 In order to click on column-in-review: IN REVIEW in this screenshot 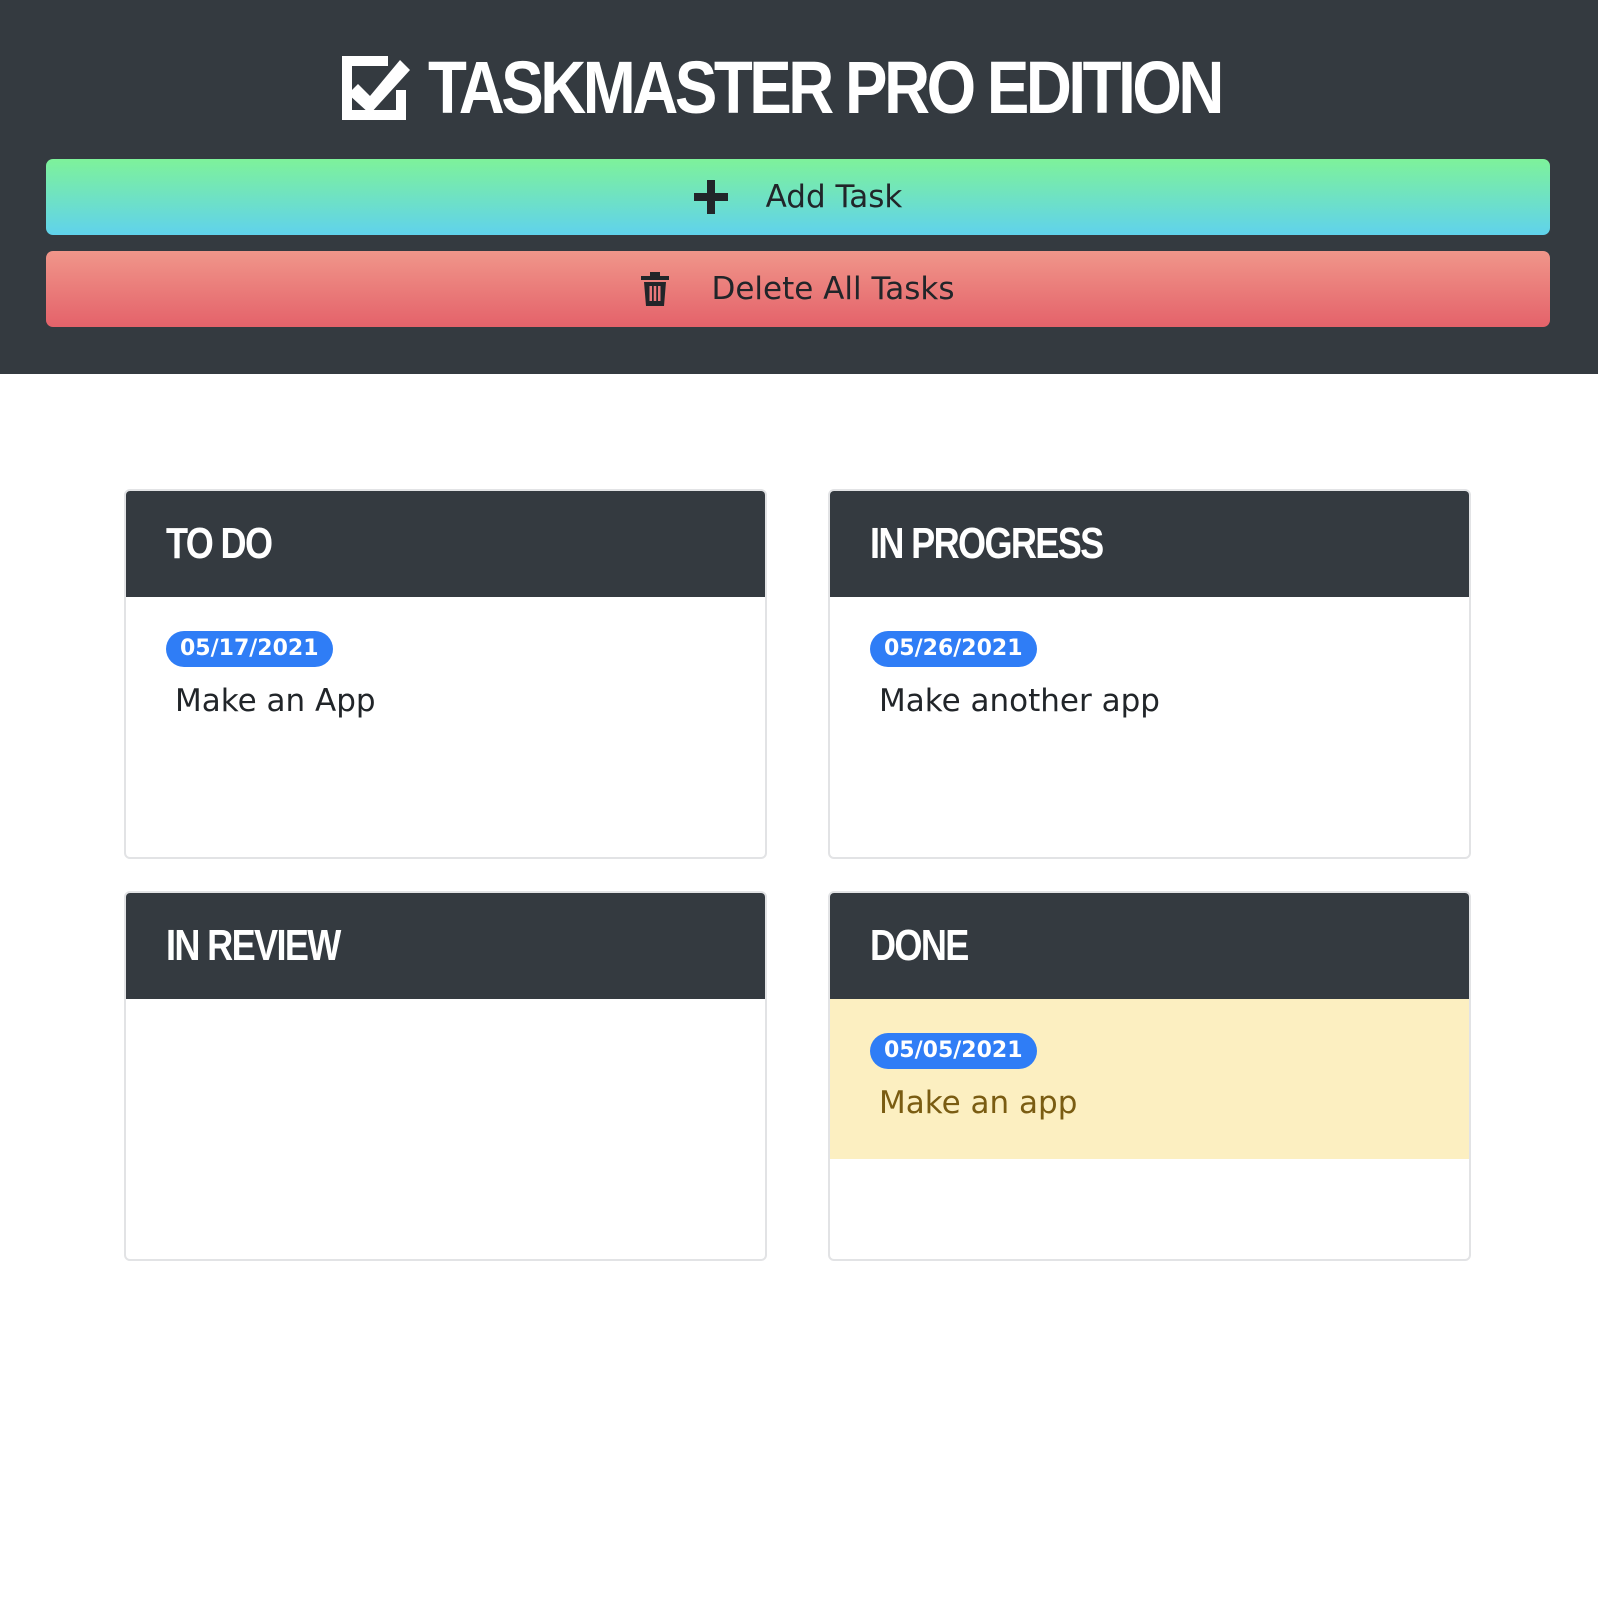, I will do `click(445, 1076)`.